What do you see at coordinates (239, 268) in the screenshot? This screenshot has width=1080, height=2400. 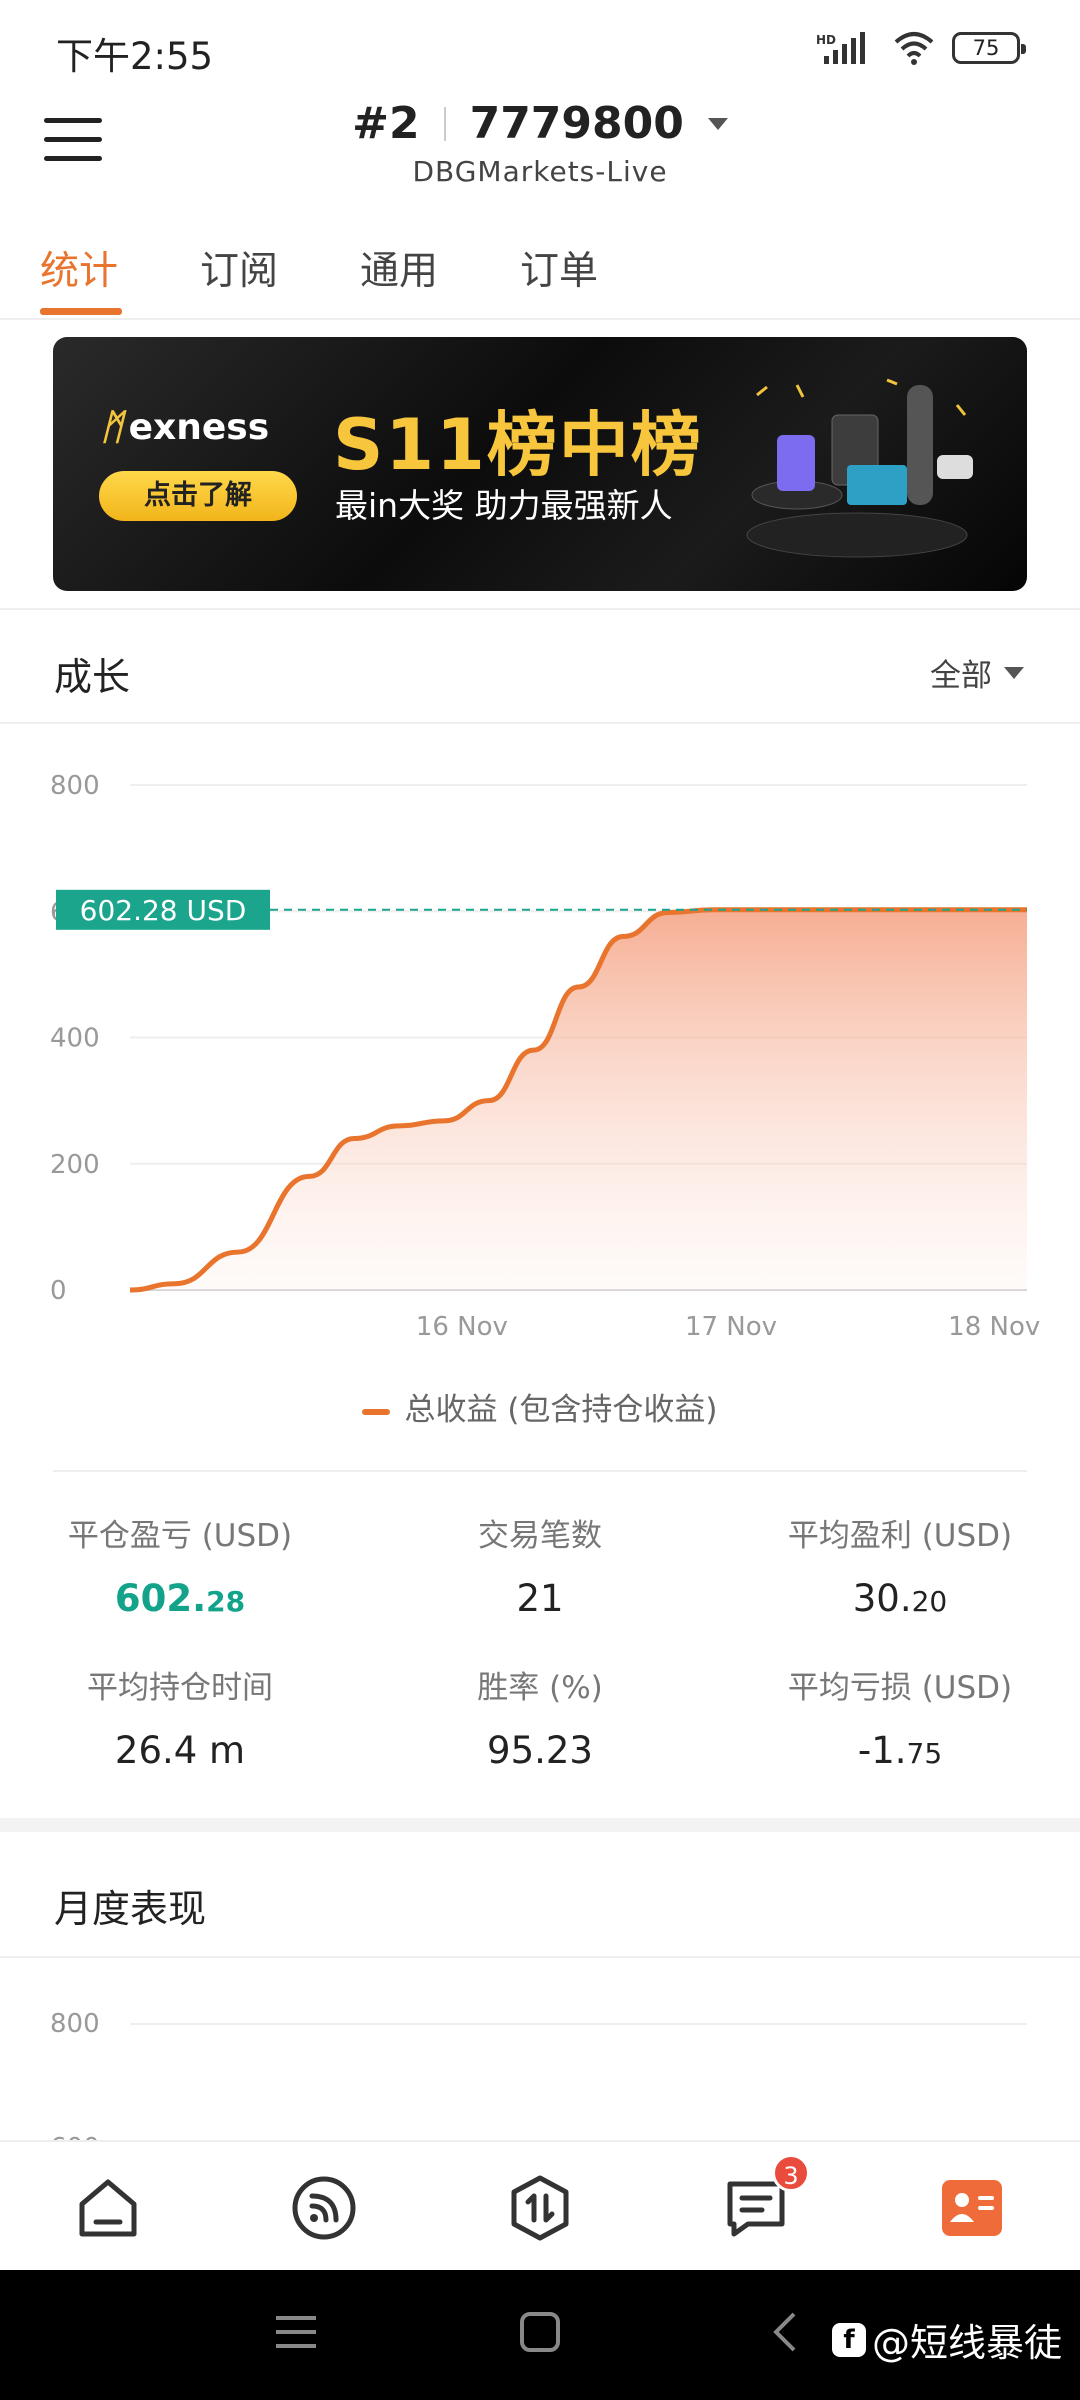 I see `tab-subscriptions: 订阅` at bounding box center [239, 268].